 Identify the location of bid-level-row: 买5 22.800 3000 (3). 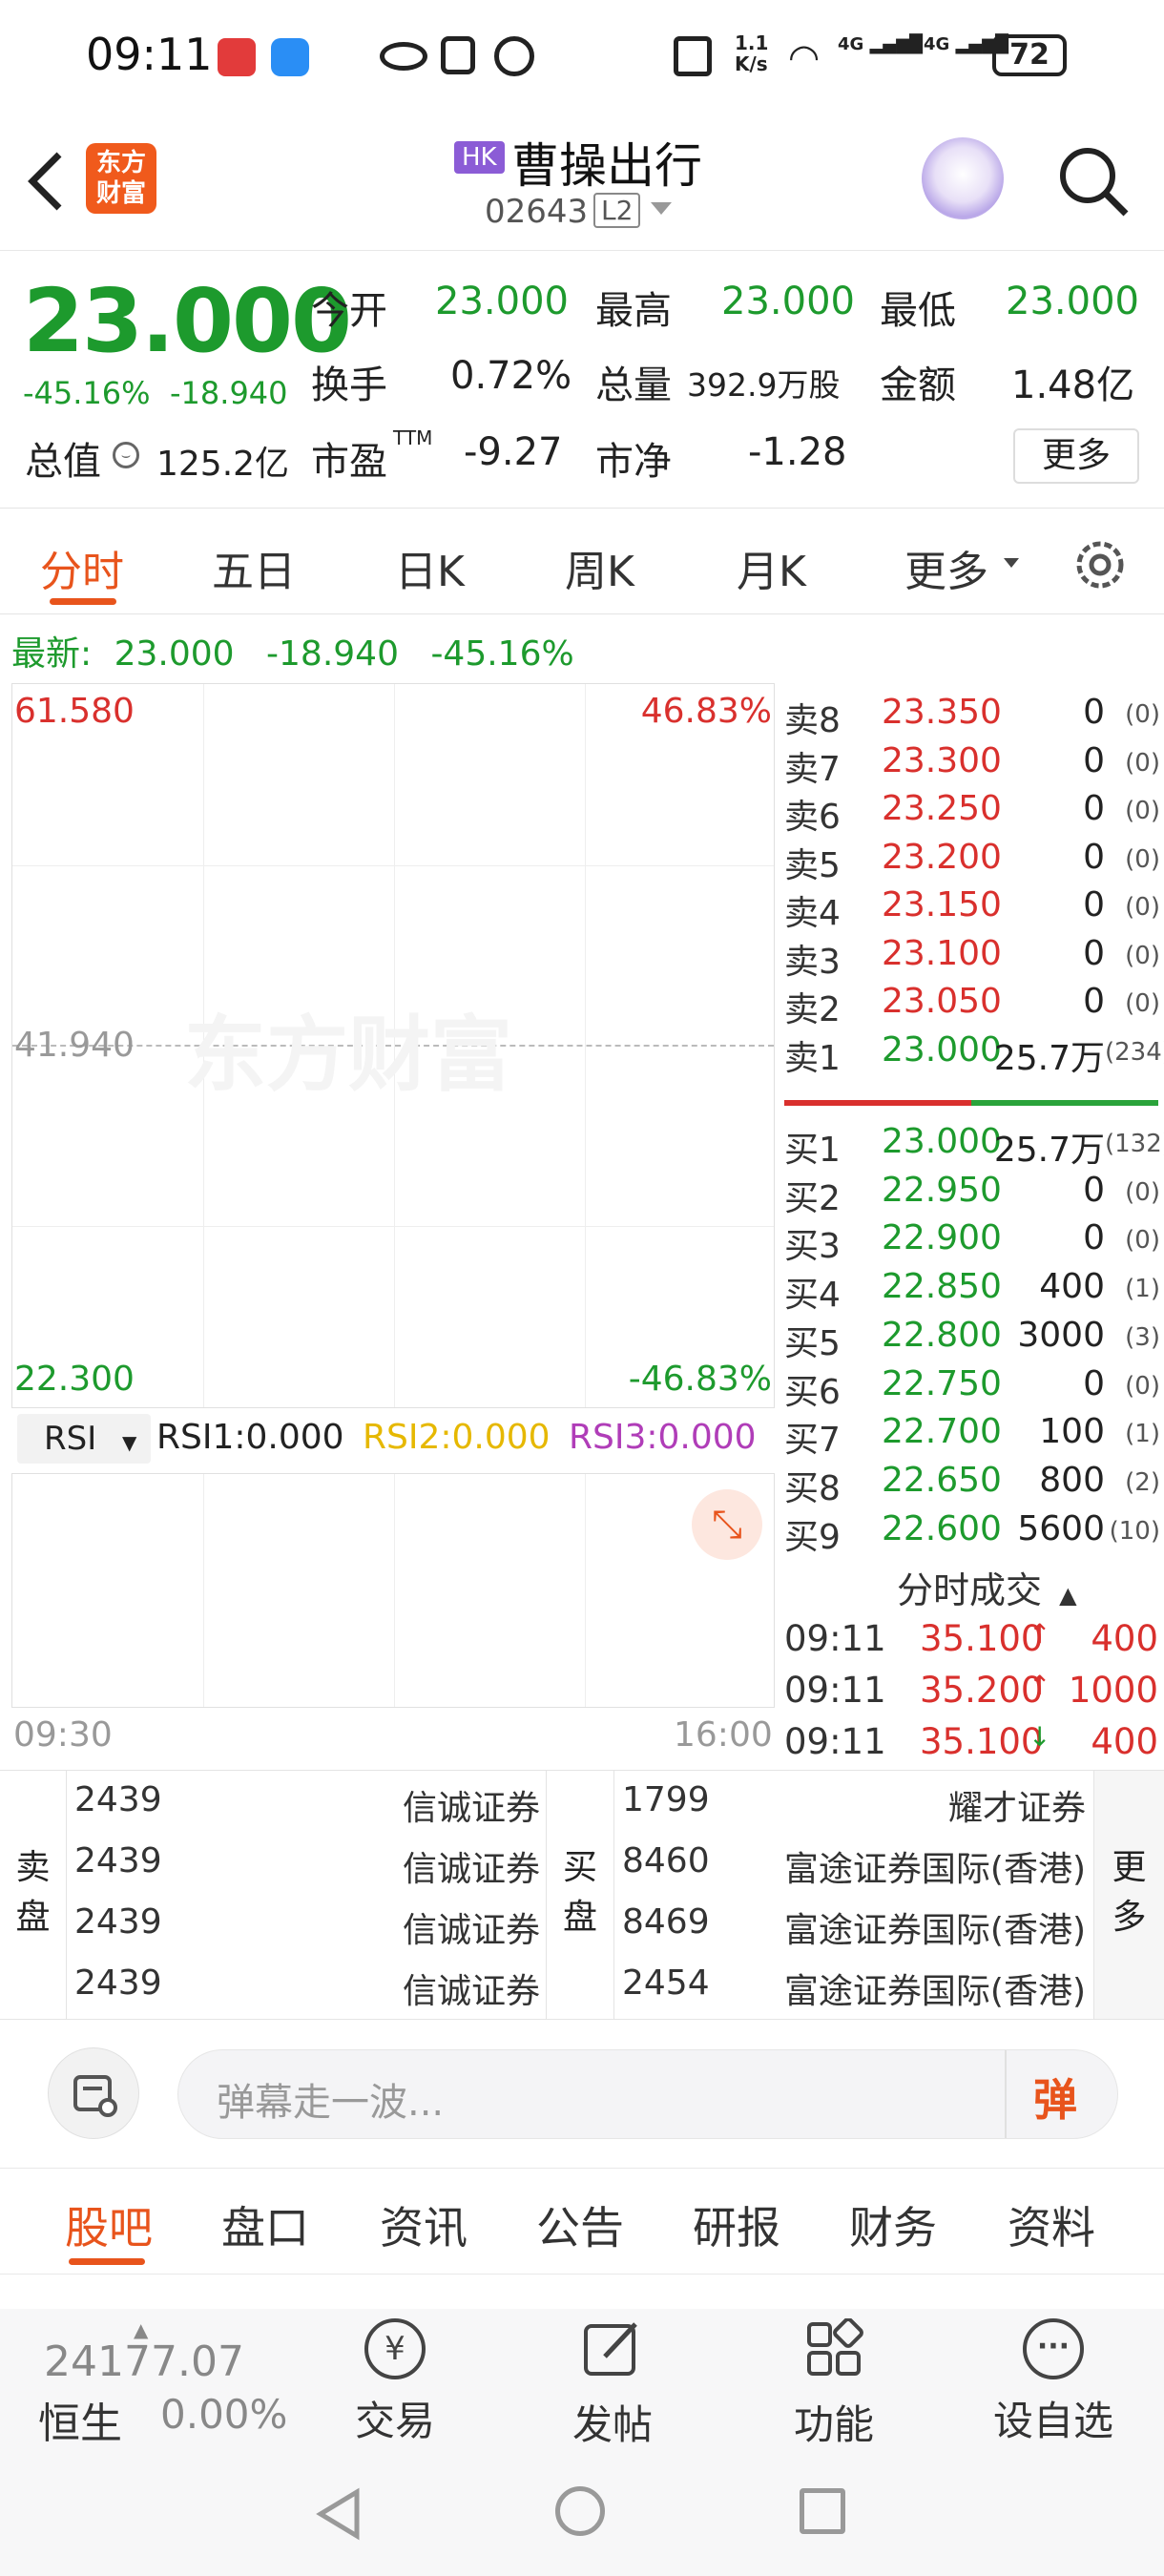
(974, 1337).